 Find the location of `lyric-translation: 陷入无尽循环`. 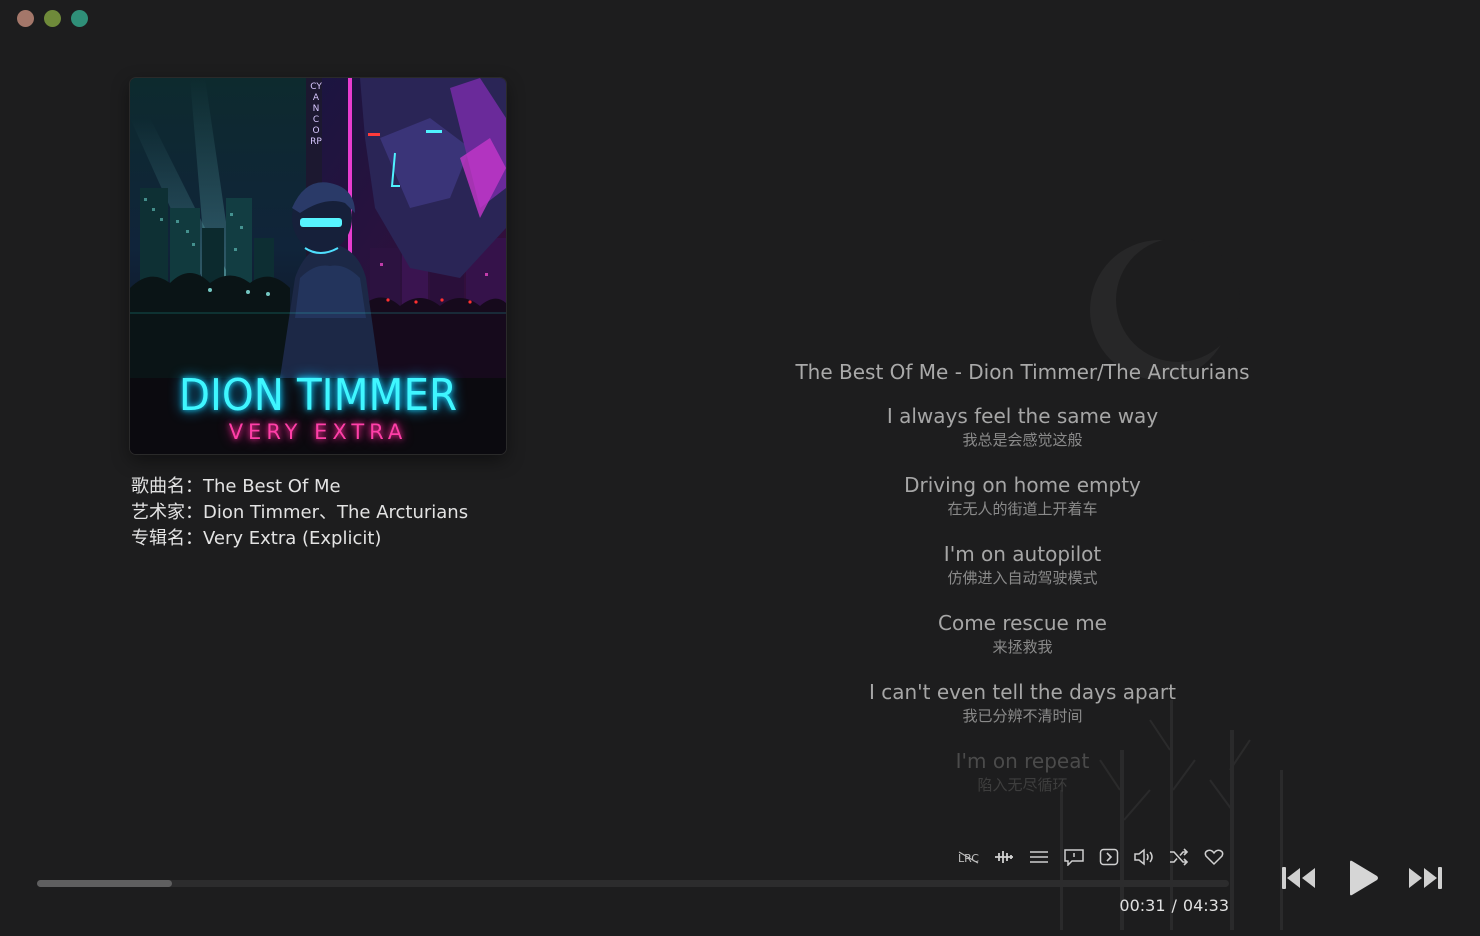

lyric-translation: 陷入无尽循环 is located at coordinates (1022, 785).